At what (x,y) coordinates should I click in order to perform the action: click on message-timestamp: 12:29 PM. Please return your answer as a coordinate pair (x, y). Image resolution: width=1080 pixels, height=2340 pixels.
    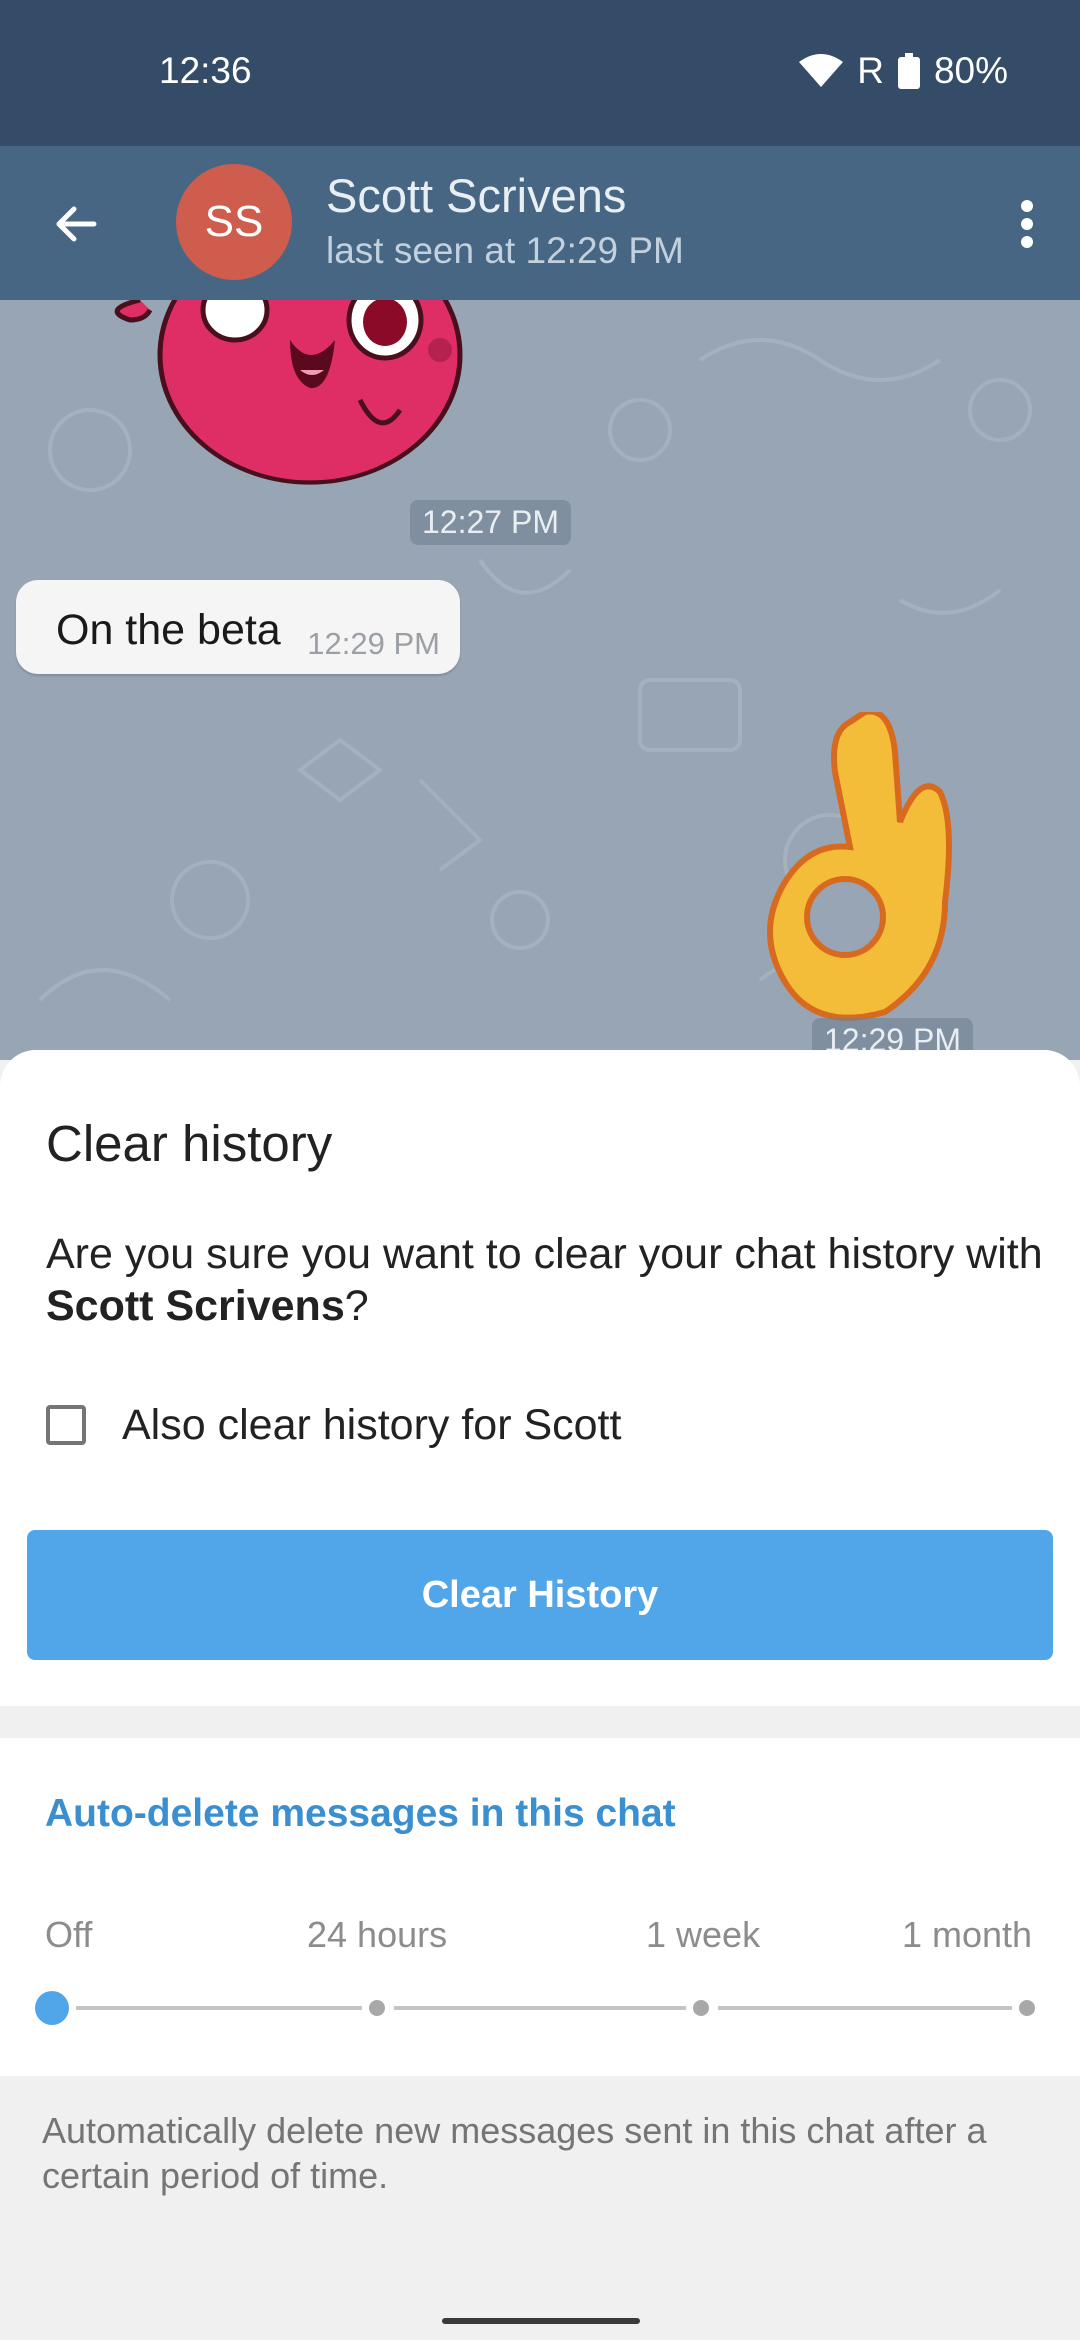
    Looking at the image, I should click on (373, 643).